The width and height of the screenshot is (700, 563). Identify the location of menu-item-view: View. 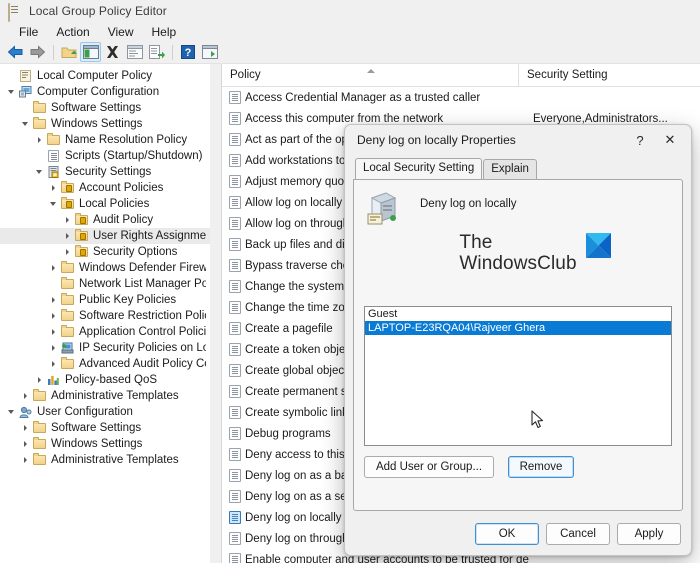
(121, 32).